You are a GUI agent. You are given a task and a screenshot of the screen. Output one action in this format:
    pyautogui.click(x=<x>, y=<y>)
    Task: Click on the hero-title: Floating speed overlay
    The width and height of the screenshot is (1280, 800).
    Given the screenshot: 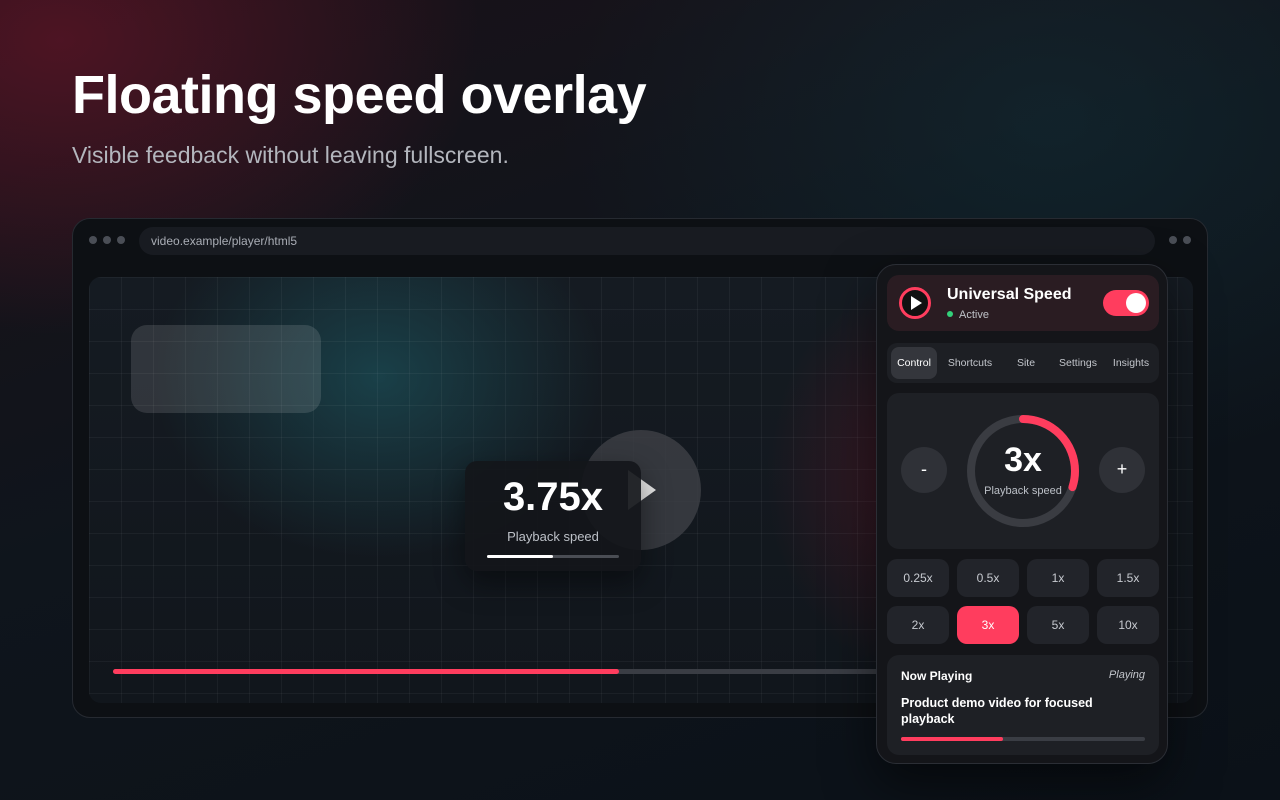 What is the action you would take?
    pyautogui.click(x=359, y=95)
    